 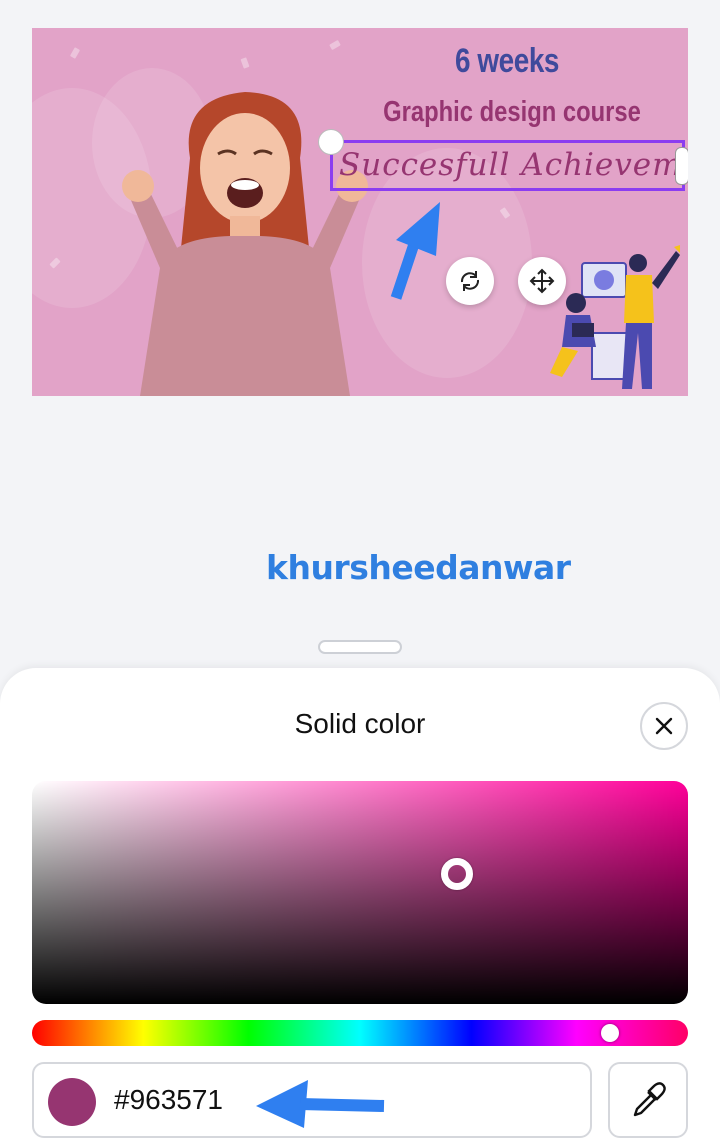 What do you see at coordinates (360, 1033) in the screenshot?
I see `hue-slider` at bounding box center [360, 1033].